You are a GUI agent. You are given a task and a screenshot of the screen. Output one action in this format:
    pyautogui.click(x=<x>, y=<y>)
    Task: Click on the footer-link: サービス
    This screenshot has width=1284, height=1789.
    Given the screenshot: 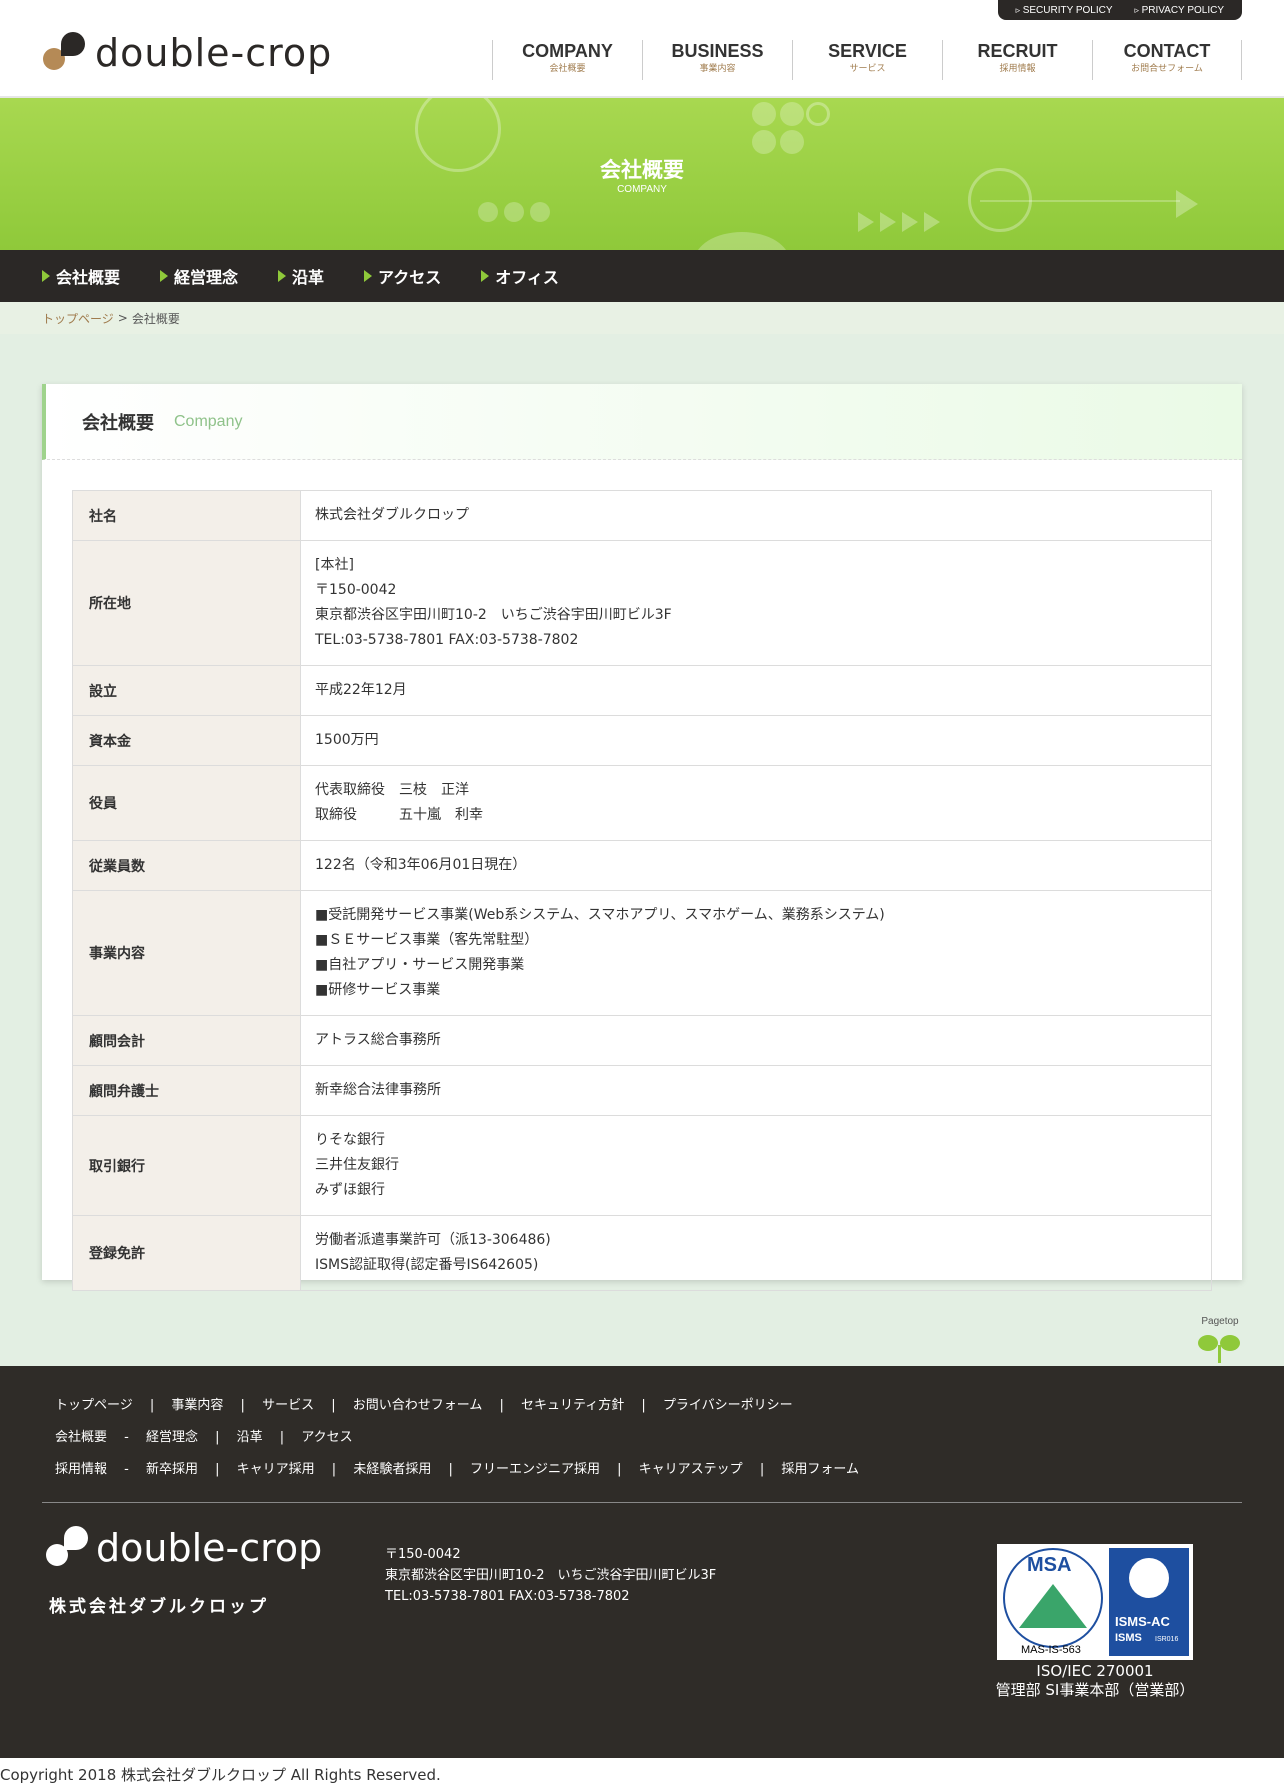 What is the action you would take?
    pyautogui.click(x=288, y=1403)
    